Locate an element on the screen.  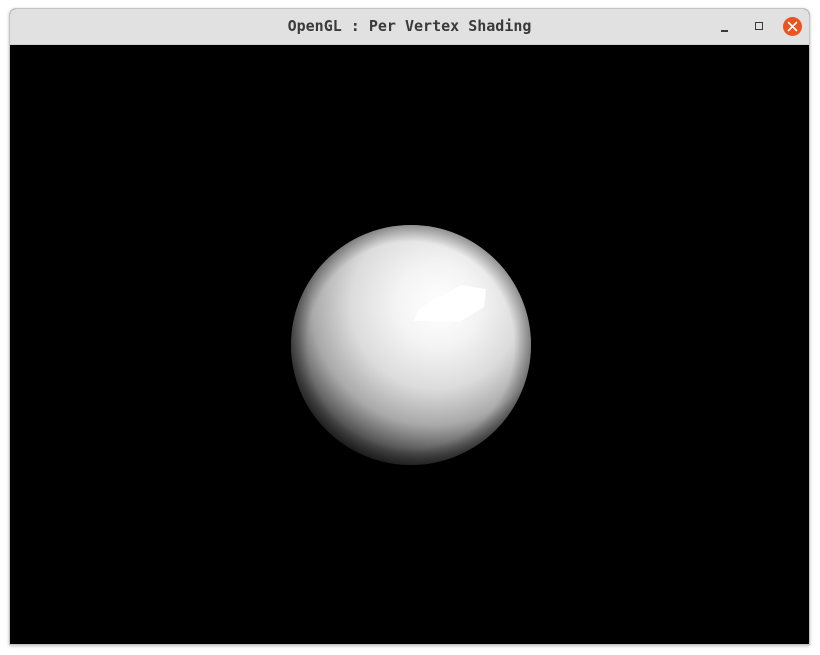
maximize-button is located at coordinates (759, 27).